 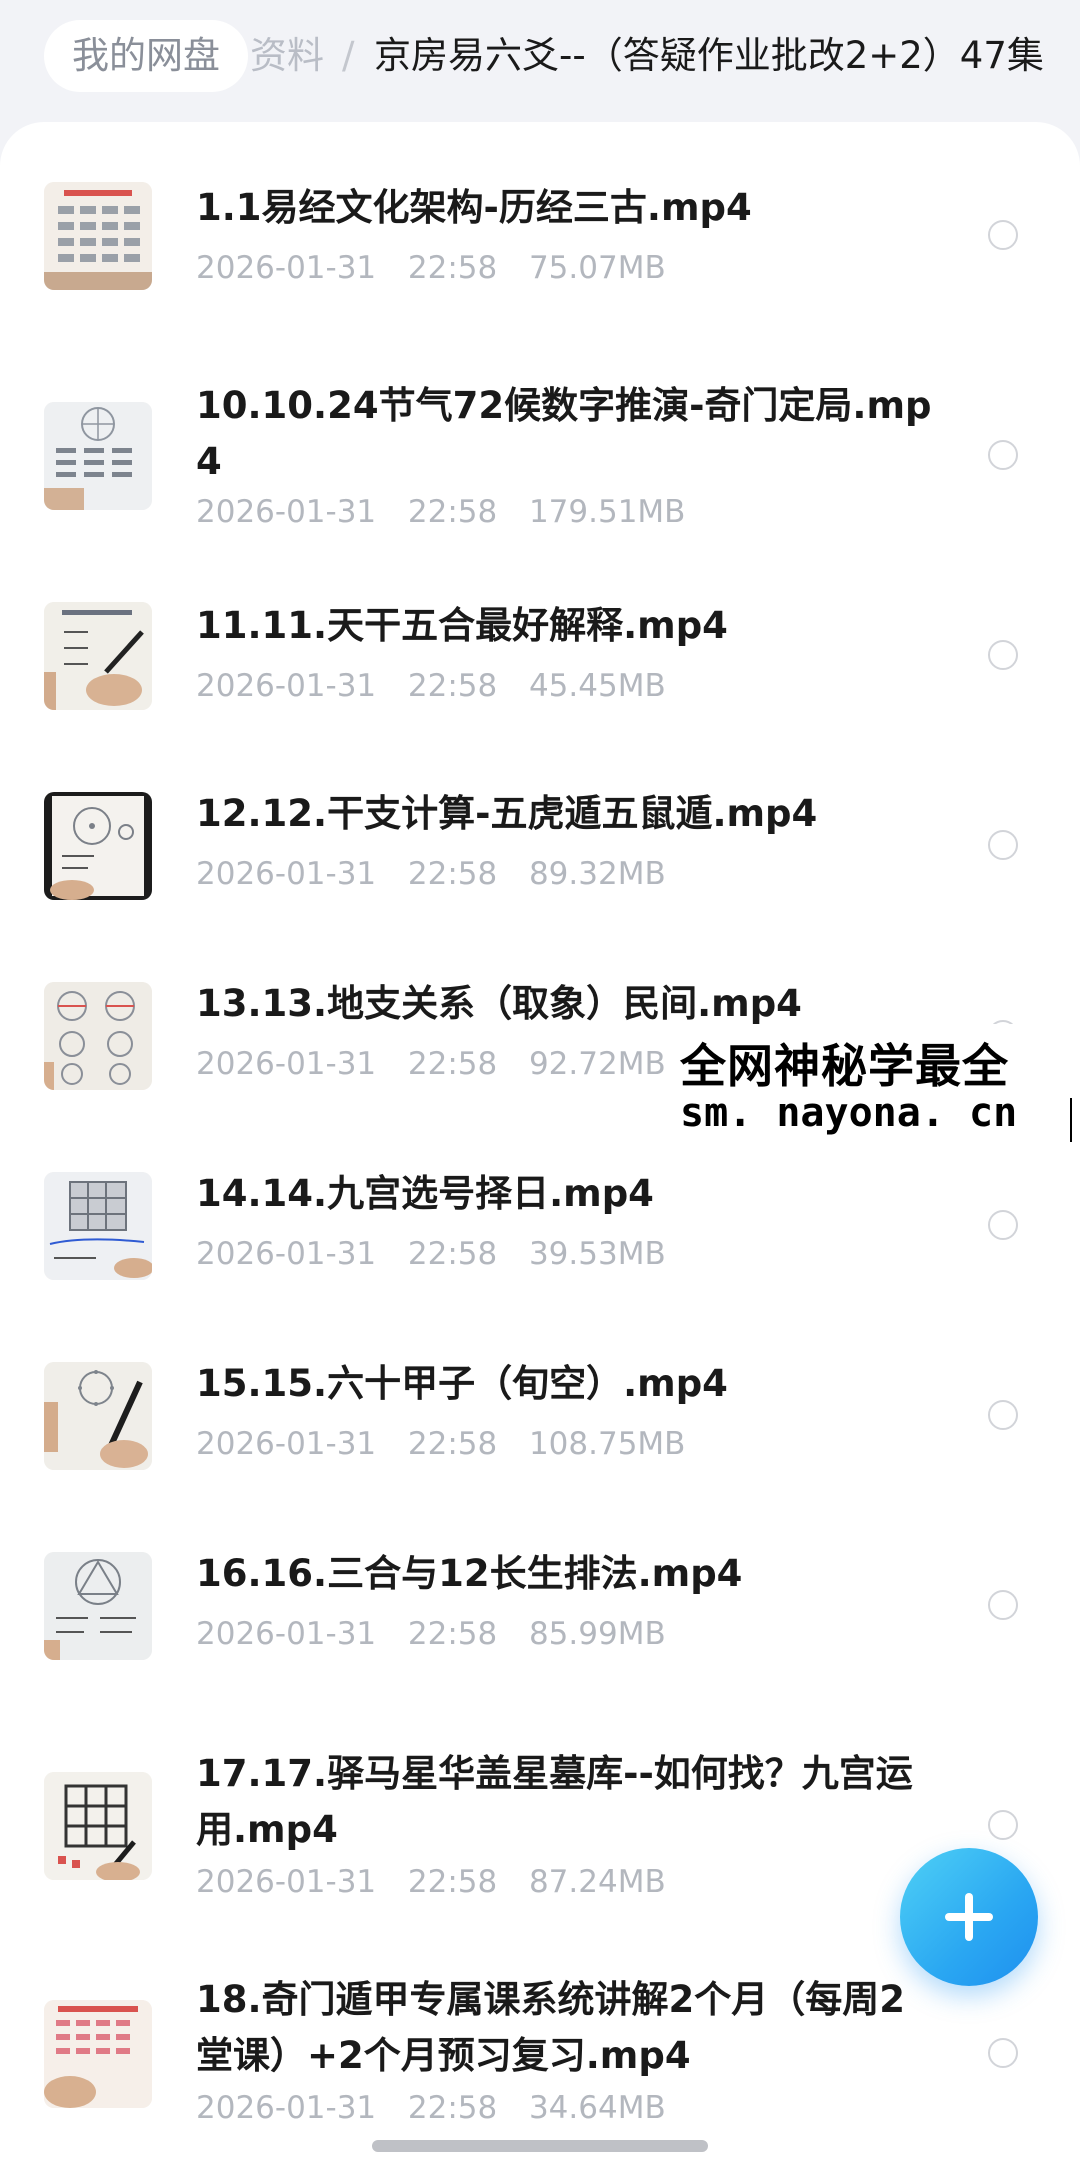 I want to click on file-size: 45.45MB, so click(x=597, y=686).